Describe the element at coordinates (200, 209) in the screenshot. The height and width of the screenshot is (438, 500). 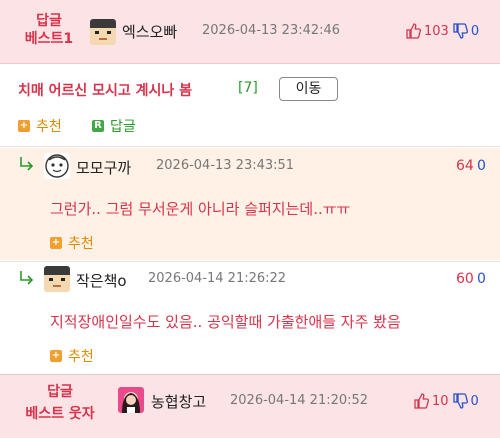
I see `reply-content: 그런가.. 그럼 무서운게 아니라 슬퍼지는데..ㅠㅠ` at that location.